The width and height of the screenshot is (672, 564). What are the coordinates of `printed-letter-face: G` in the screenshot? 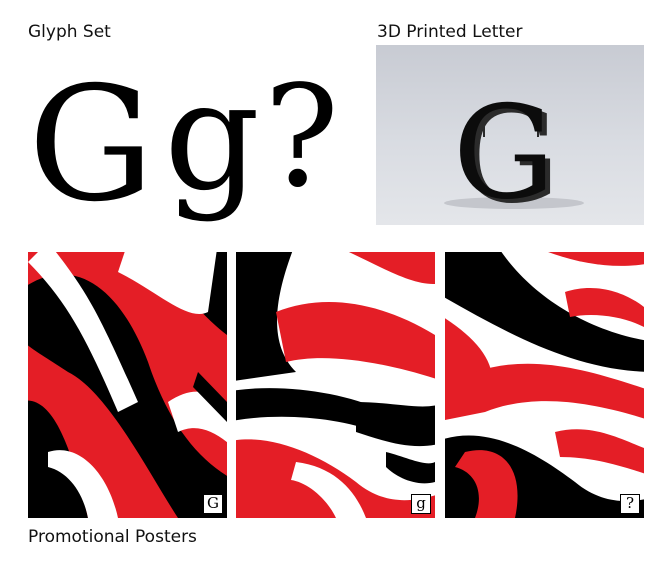 It's located at (504, 152).